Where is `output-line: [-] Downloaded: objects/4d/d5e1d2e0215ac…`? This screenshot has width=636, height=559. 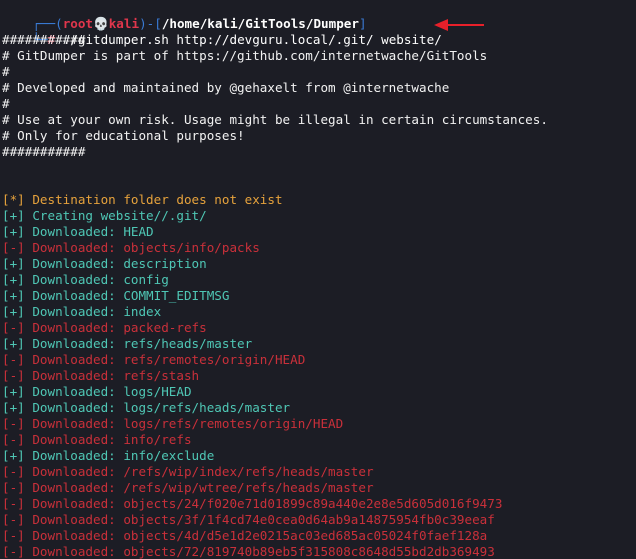 output-line: [-] Downloaded: objects/4d/d5e1d2e0215ac… is located at coordinates (245, 535).